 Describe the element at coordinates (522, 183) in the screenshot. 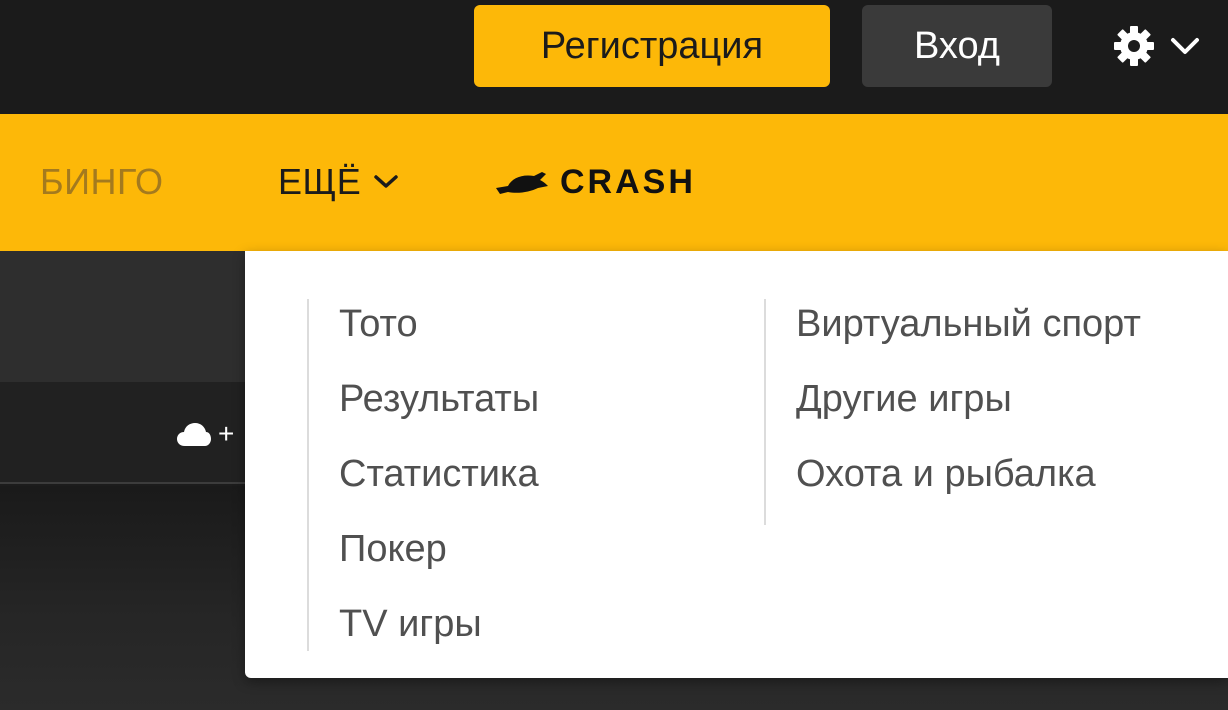

I see `crash-plane-icon` at that location.